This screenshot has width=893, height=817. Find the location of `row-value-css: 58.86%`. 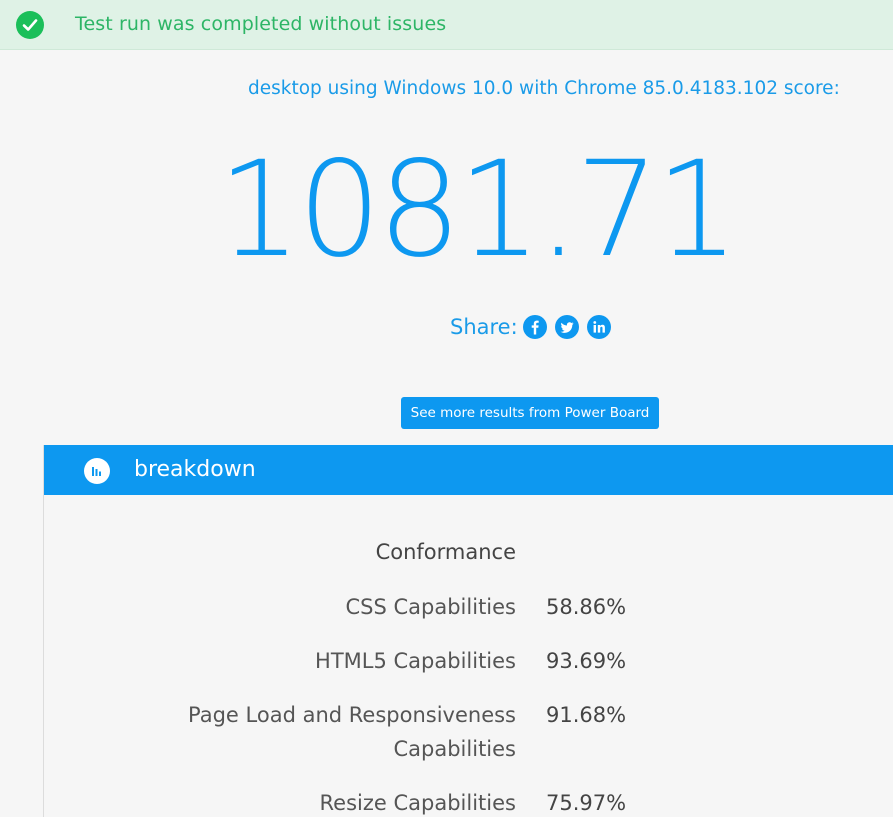

row-value-css: 58.86% is located at coordinates (586, 607).